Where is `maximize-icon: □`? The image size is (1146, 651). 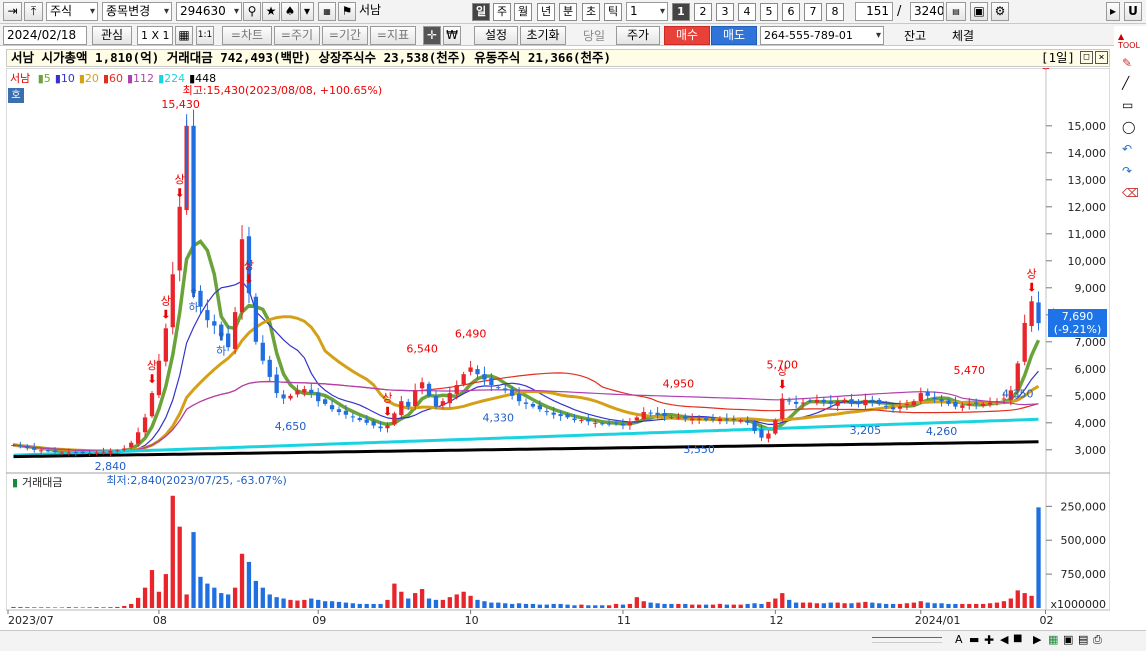 maximize-icon: □ is located at coordinates (1086, 57).